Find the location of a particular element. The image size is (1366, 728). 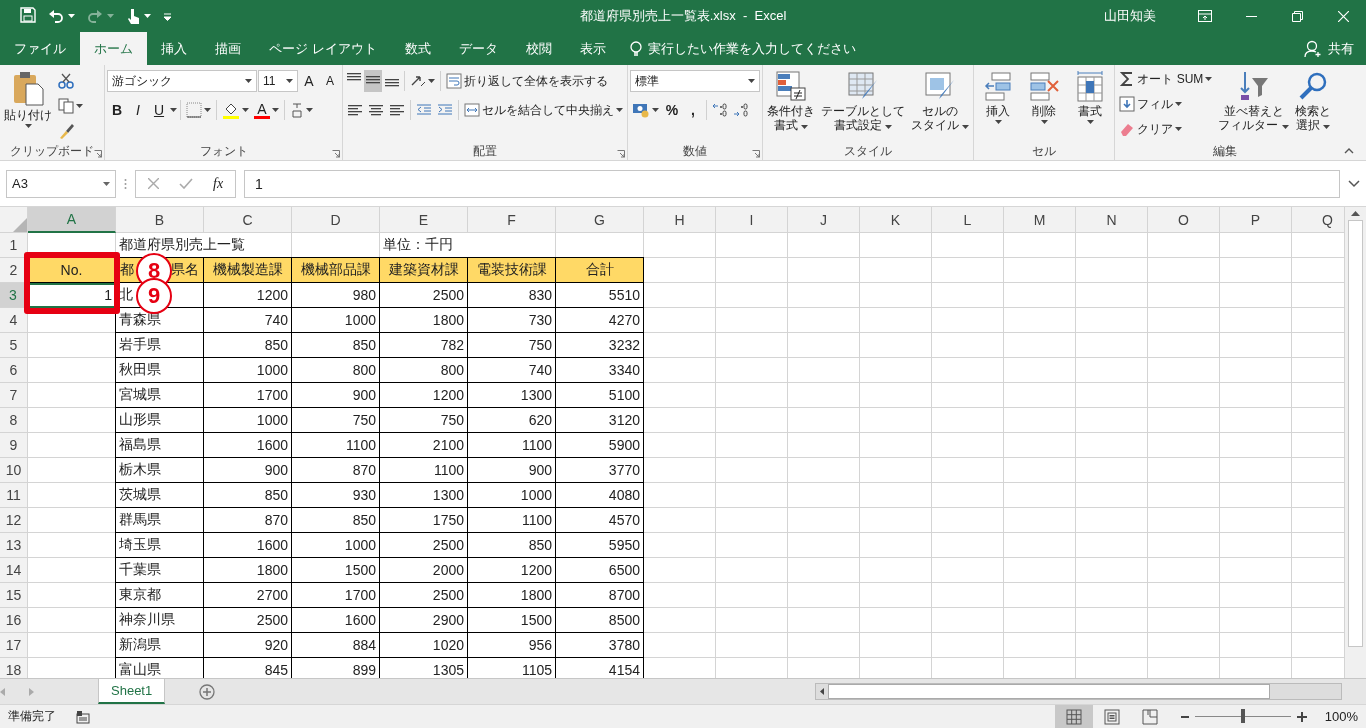

column-header: N is located at coordinates (1112, 220).